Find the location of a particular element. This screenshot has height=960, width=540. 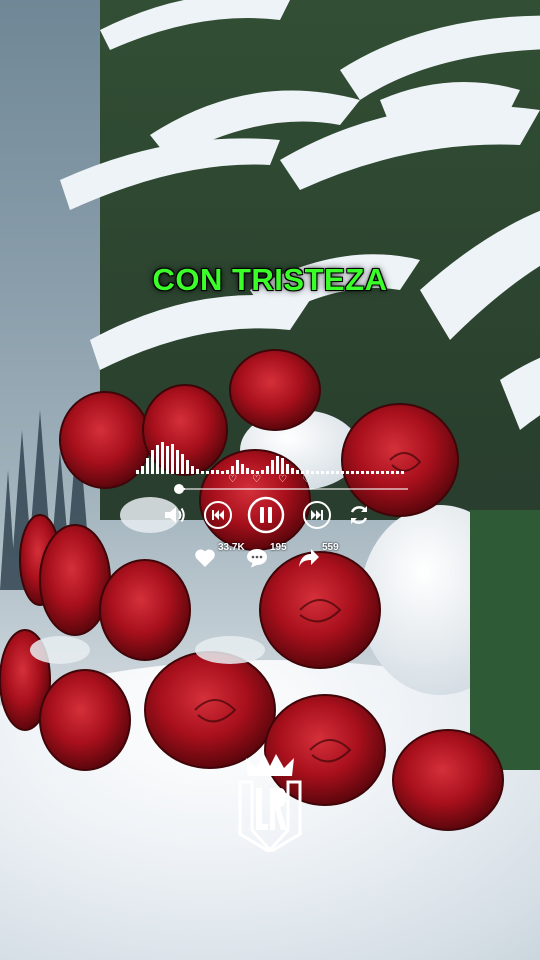

previous-button is located at coordinates (218, 515).